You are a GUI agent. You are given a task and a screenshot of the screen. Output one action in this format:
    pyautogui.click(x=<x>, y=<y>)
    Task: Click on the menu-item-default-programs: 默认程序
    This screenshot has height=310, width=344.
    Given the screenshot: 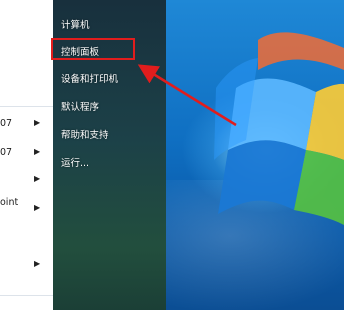 What is the action you would take?
    pyautogui.click(x=80, y=106)
    